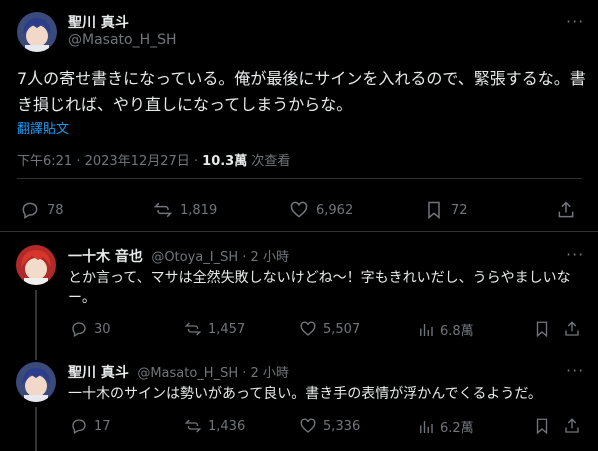 The width and height of the screenshot is (598, 451). I want to click on like-button: 5,336, so click(329, 426).